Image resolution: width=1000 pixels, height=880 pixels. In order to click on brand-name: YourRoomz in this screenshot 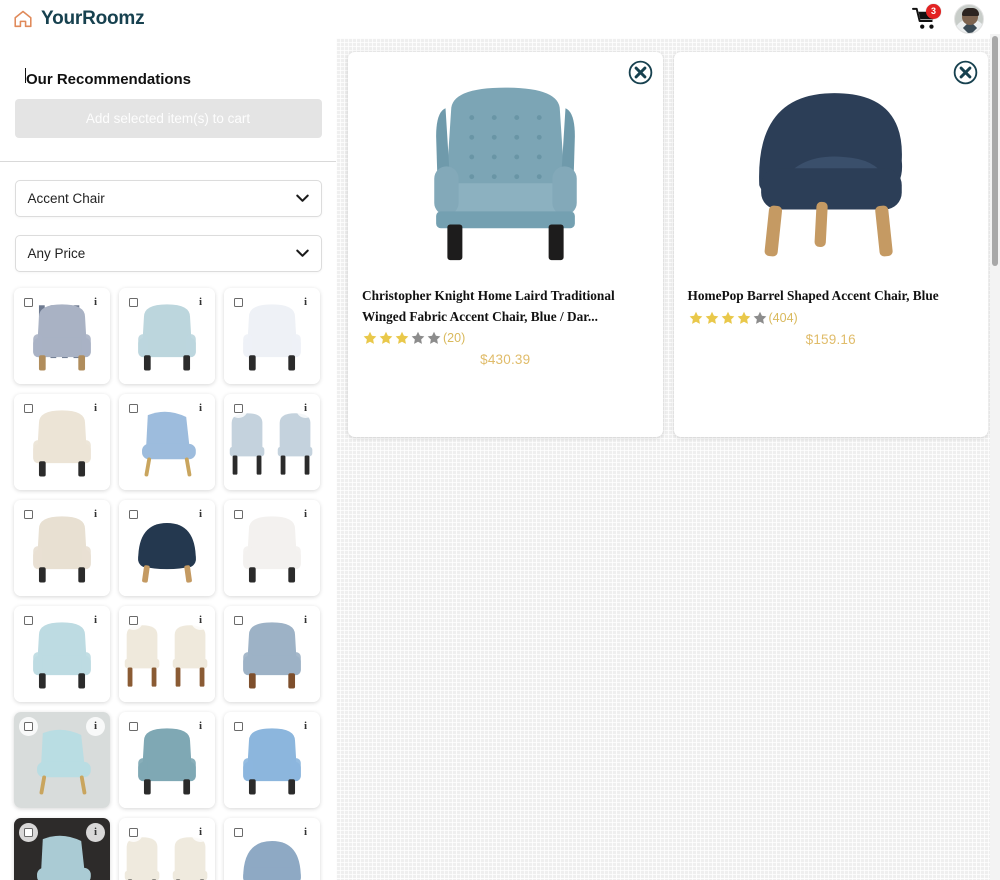, I will do `click(93, 18)`.